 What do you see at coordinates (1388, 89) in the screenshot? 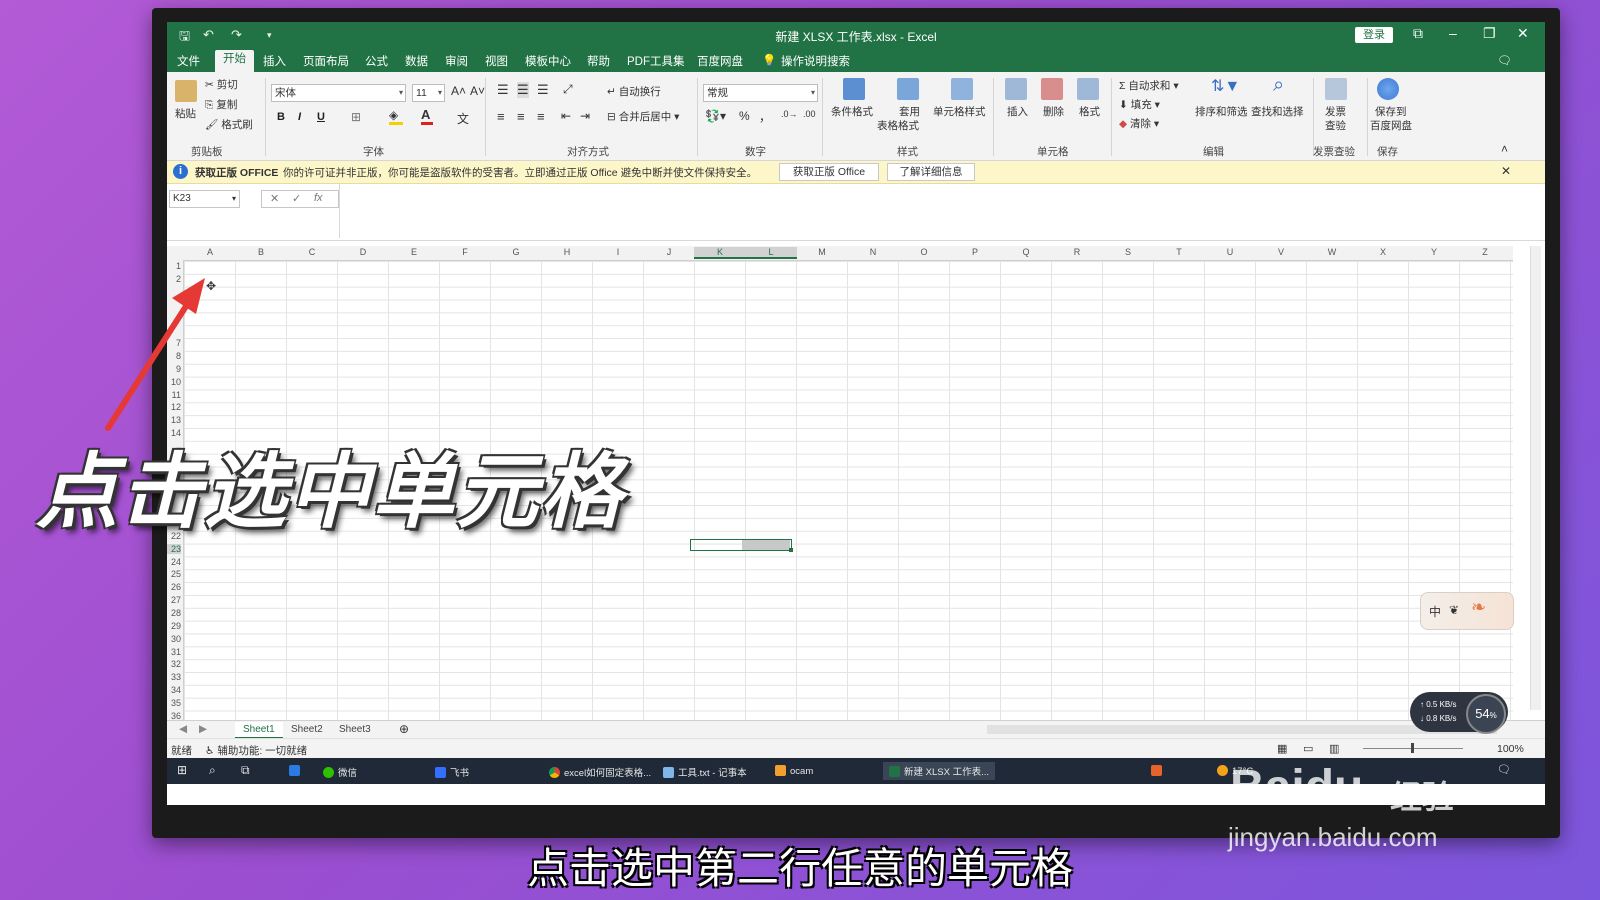
I see `baidu-cloud-icon` at bounding box center [1388, 89].